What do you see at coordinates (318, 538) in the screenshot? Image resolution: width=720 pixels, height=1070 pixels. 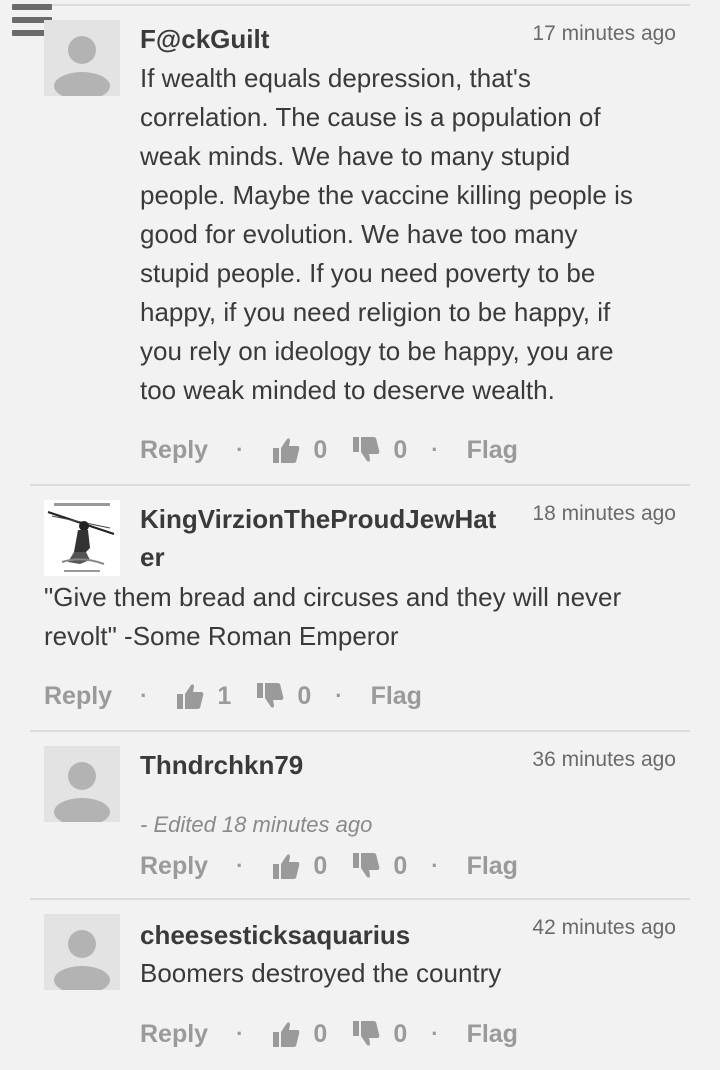 I see `comment-username: KingVirzionTheProudJewHat er` at bounding box center [318, 538].